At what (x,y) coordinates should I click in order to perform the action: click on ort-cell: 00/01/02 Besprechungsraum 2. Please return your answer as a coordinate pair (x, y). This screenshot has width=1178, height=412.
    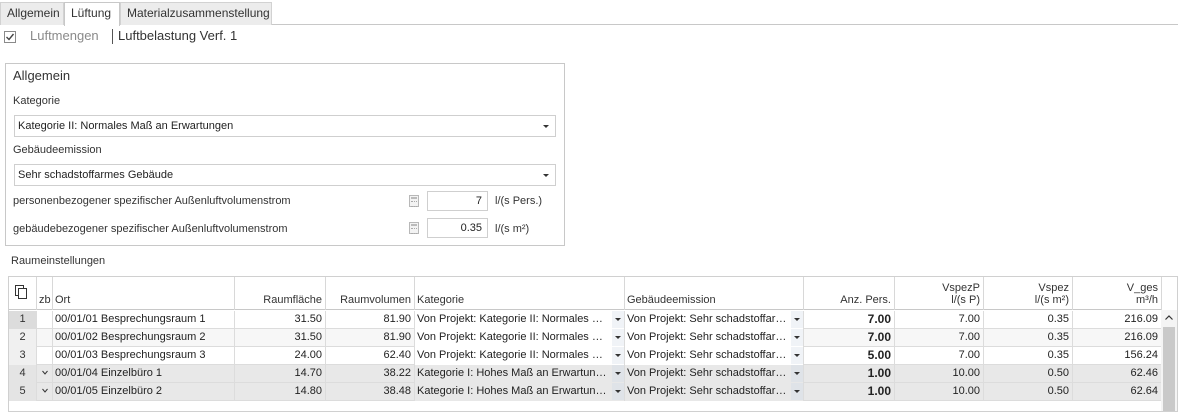
    Looking at the image, I should click on (144, 338).